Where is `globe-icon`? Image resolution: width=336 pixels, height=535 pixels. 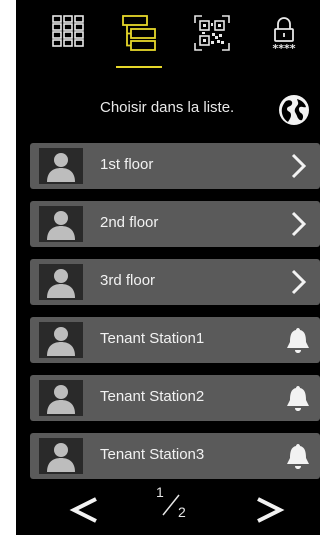 globe-icon is located at coordinates (294, 110).